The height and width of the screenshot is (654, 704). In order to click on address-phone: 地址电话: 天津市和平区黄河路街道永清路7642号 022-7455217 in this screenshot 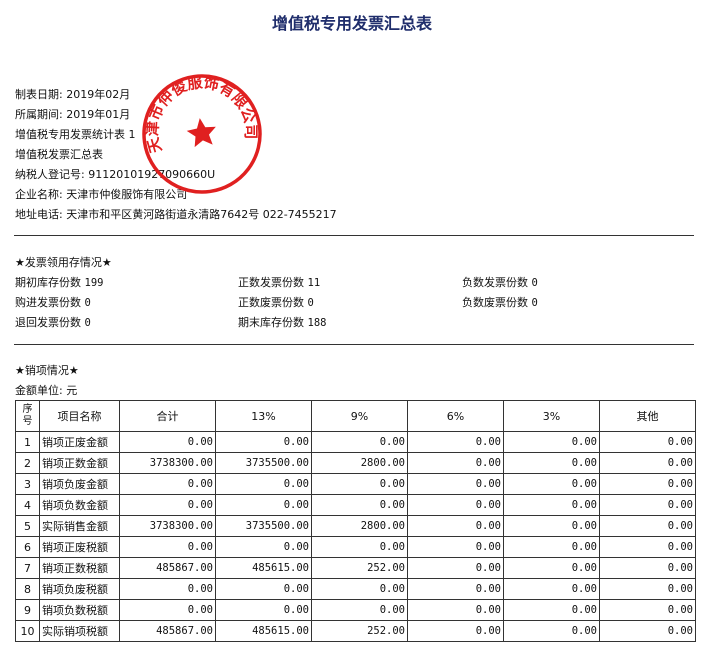, I will do `click(176, 214)`.